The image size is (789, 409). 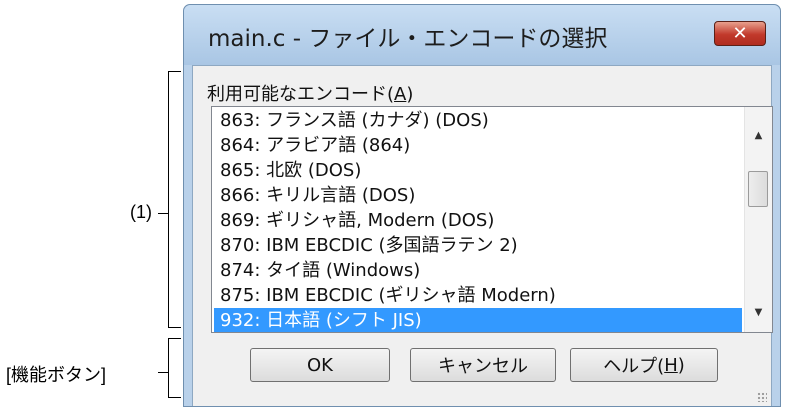 What do you see at coordinates (478, 295) in the screenshot?
I see `encoding-list-item: 875: IBM EBCDIC (ギリシャ語 Modern)` at bounding box center [478, 295].